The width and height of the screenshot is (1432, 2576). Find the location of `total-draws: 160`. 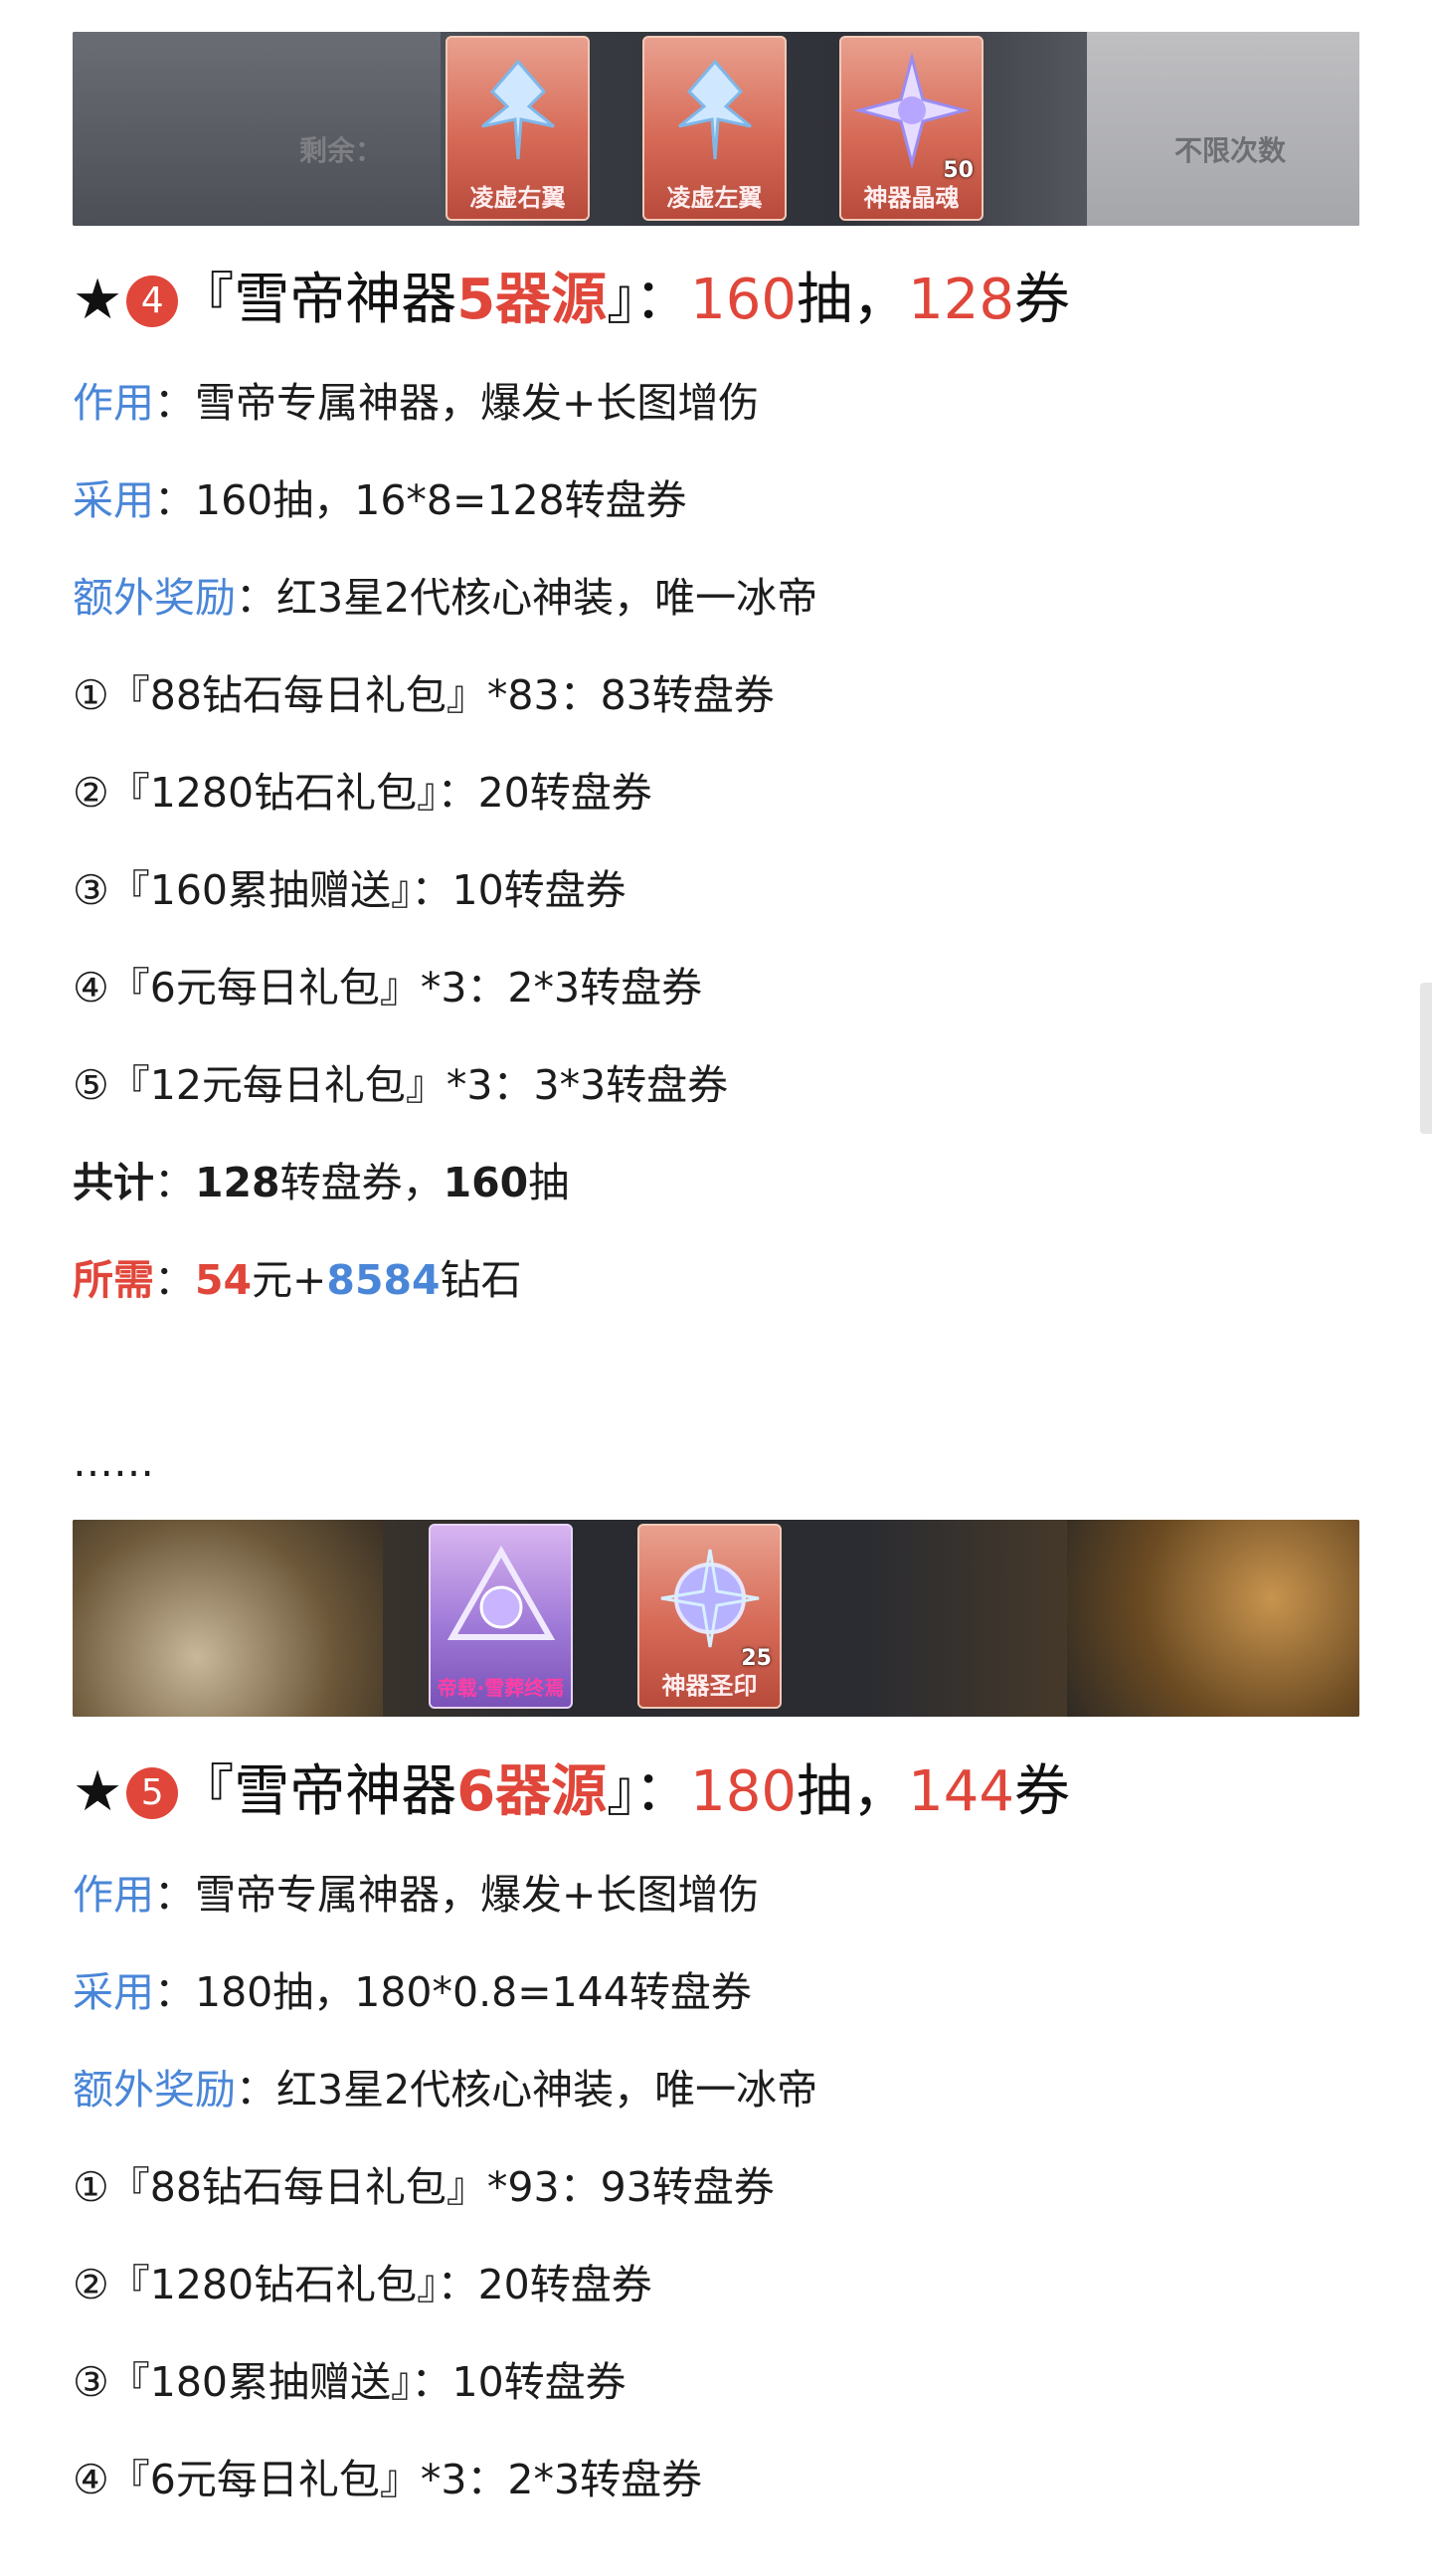

total-draws: 160 is located at coordinates (486, 1182).